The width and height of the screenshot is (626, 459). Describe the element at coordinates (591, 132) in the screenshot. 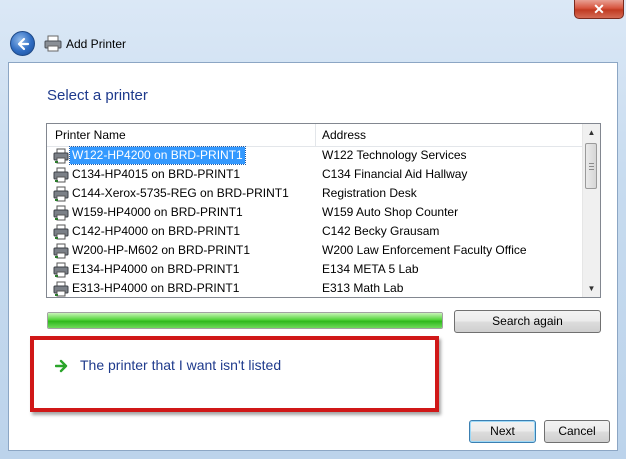

I see `scroll-up-icon: ▲` at that location.